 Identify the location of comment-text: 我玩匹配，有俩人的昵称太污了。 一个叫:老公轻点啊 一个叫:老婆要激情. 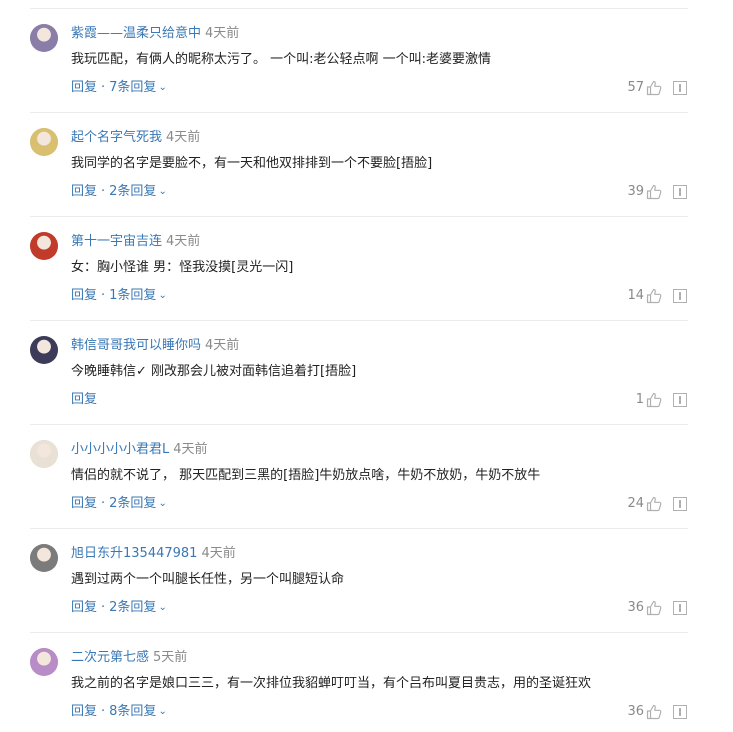
(281, 59).